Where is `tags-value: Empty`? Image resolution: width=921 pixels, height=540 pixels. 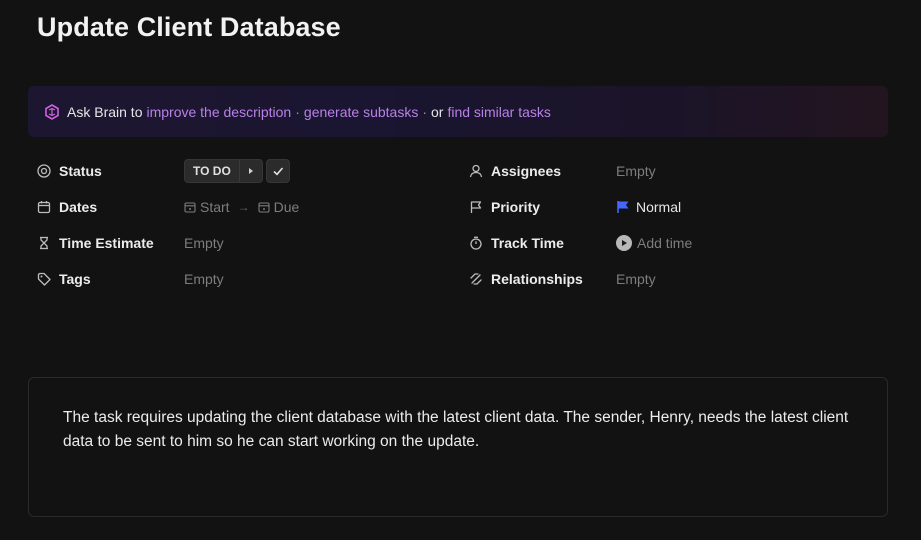
tags-value: Empty is located at coordinates (204, 279).